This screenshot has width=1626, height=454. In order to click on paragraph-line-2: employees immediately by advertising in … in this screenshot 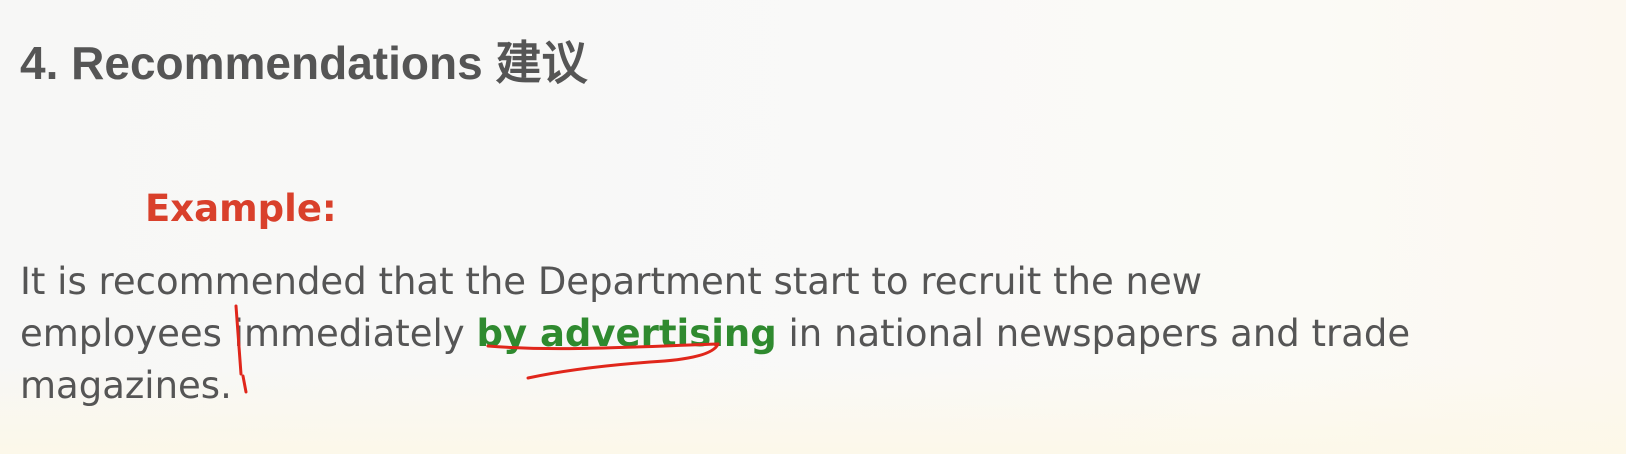, I will do `click(810, 334)`.